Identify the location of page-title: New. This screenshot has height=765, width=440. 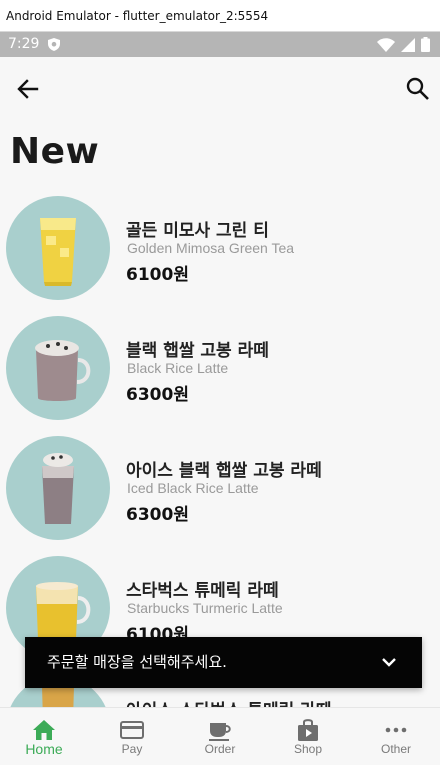
(55, 151).